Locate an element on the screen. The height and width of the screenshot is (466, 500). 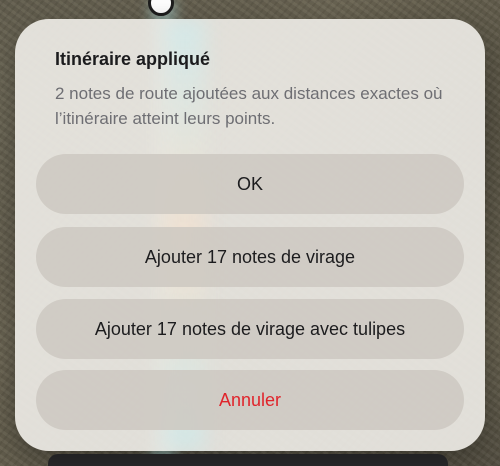
alert-title: Itinéraire appliqué is located at coordinates (133, 59).